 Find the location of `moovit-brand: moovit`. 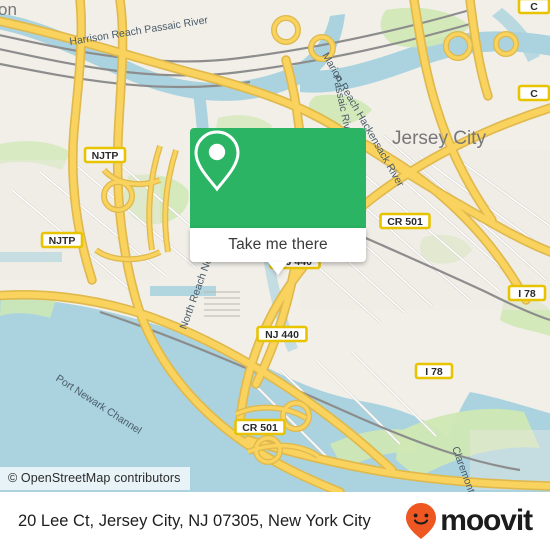

moovit-brand: moovit is located at coordinates (468, 521).